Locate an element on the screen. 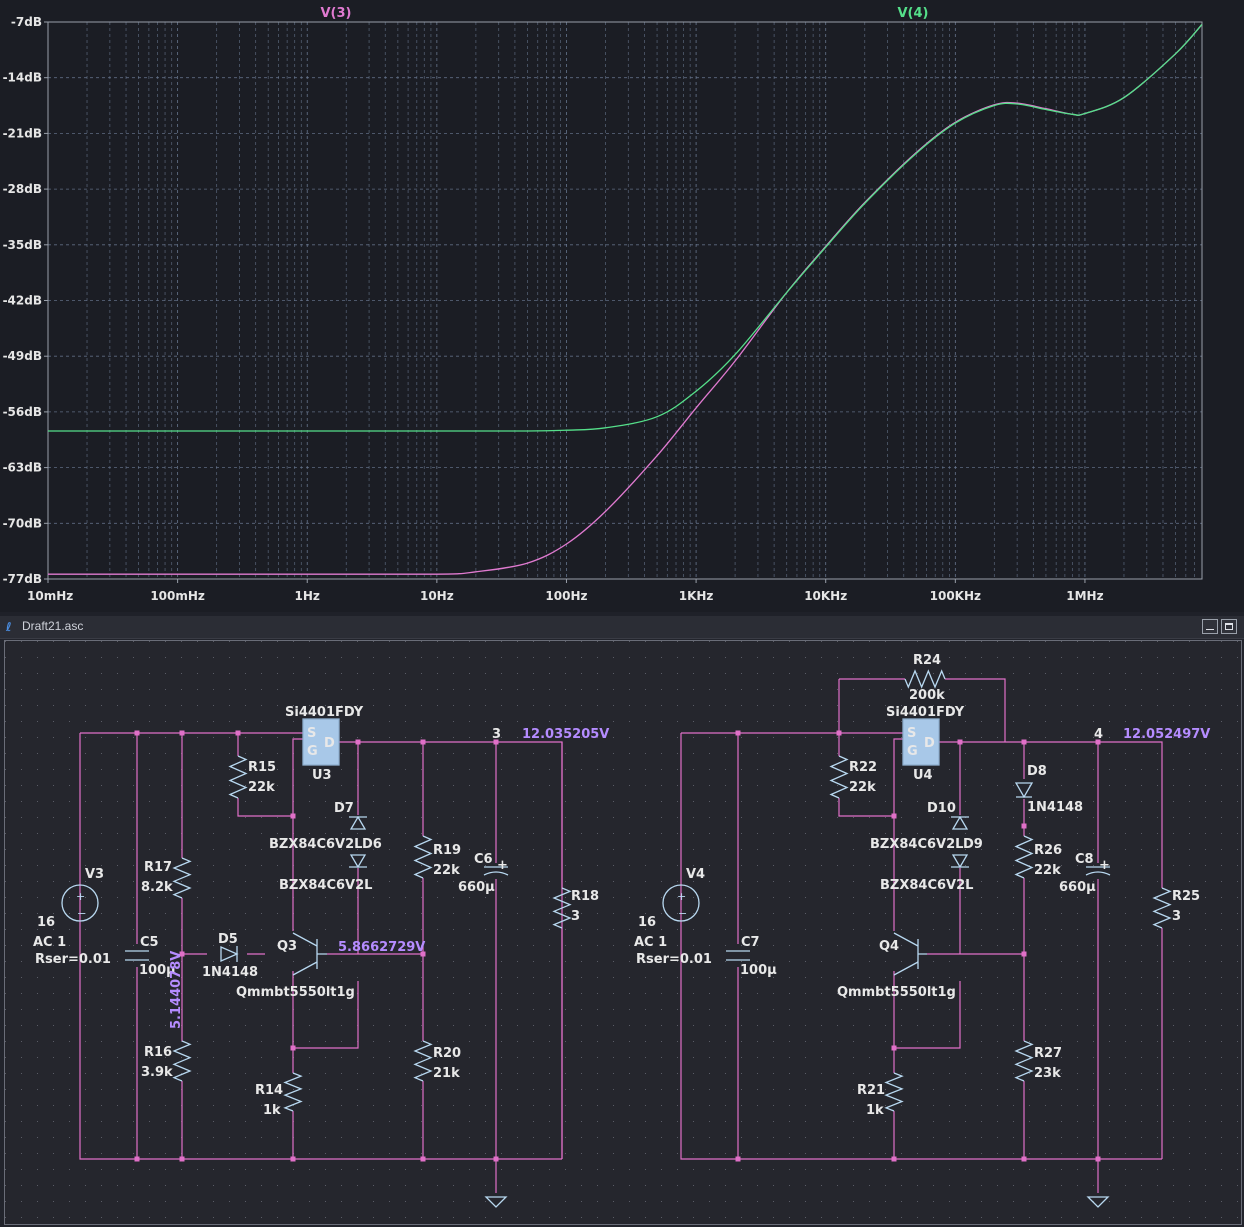  v4-rser: Rser=0.01 is located at coordinates (674, 959).